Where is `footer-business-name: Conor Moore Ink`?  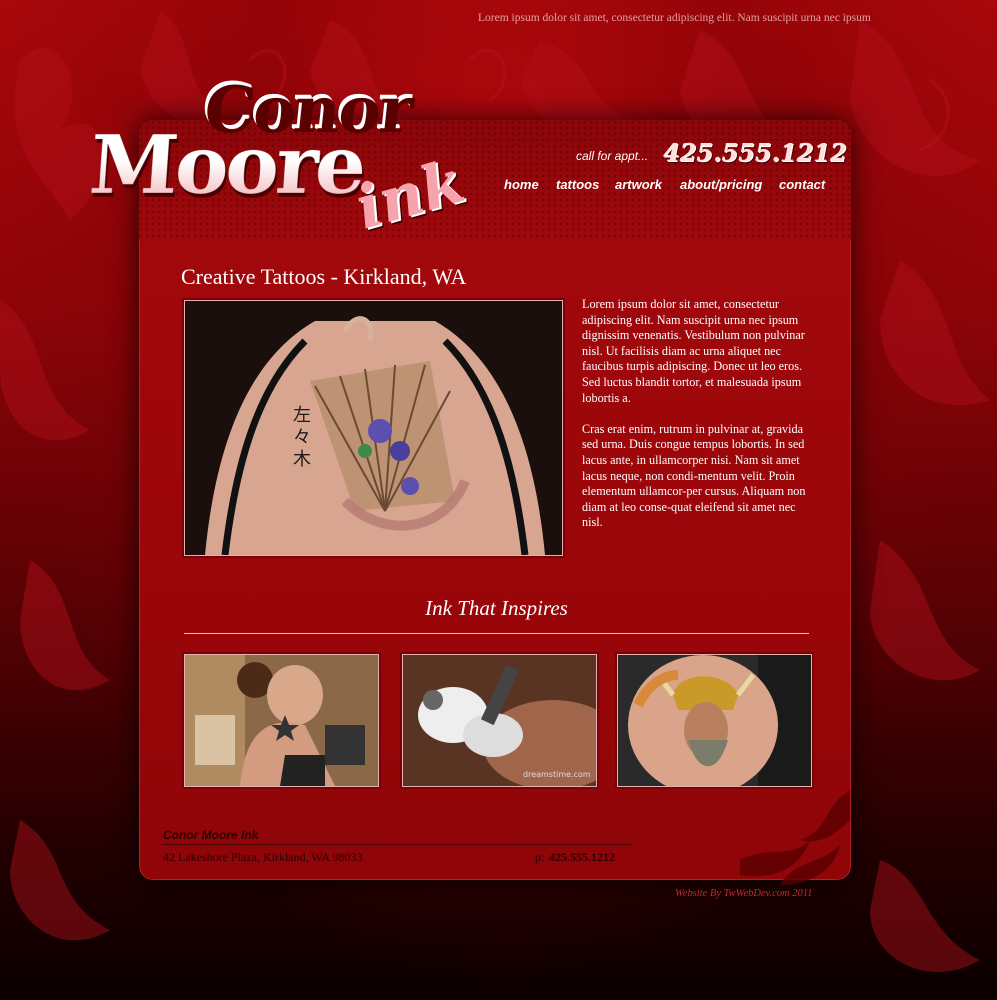 footer-business-name: Conor Moore Ink is located at coordinates (211, 835).